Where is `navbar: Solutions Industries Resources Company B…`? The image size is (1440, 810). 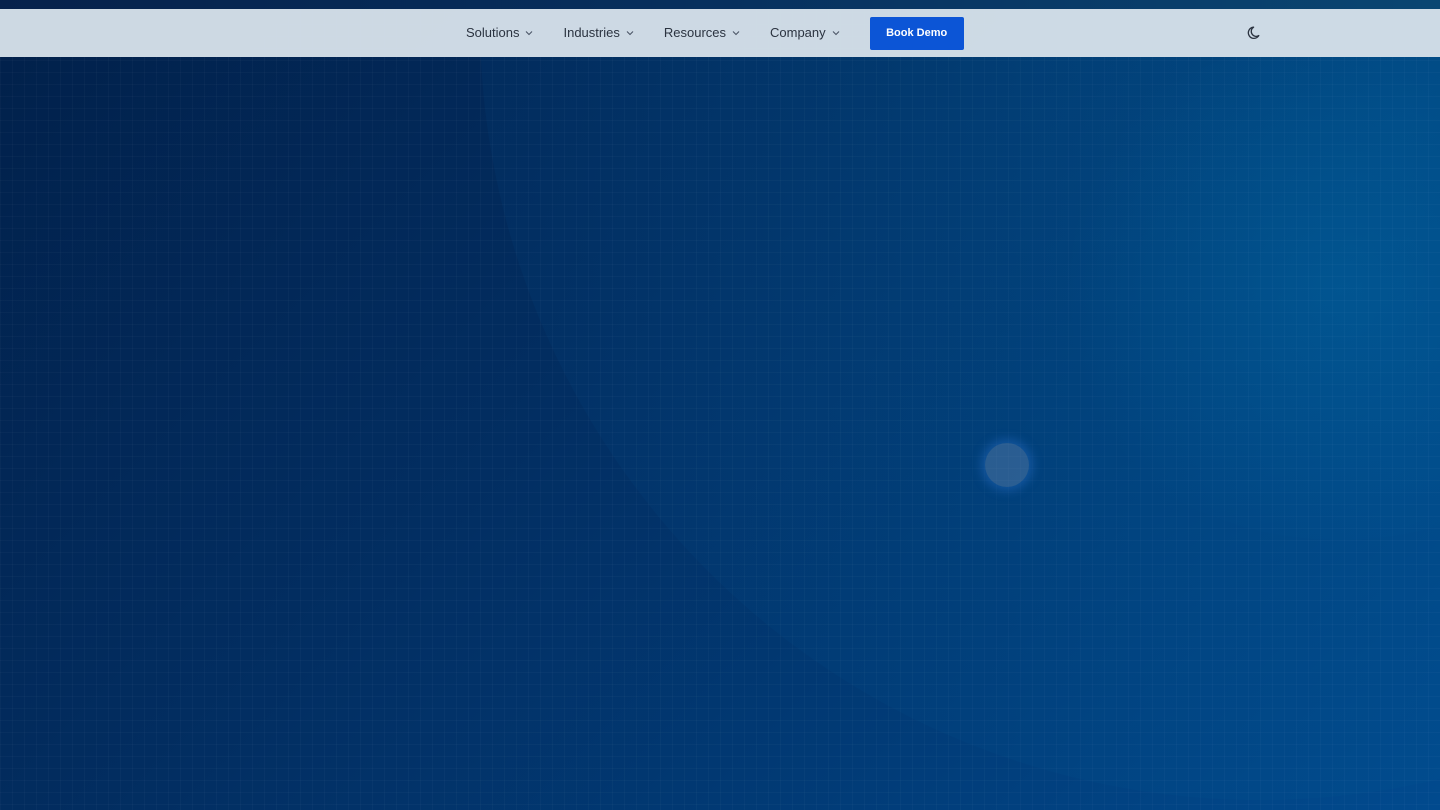
navbar: Solutions Industries Resources Company B… is located at coordinates (720, 33).